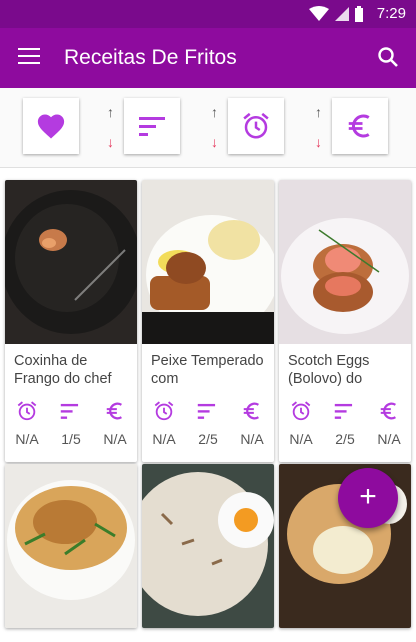  Describe the element at coordinates (29, 57) in the screenshot. I see `menu-icon` at that location.